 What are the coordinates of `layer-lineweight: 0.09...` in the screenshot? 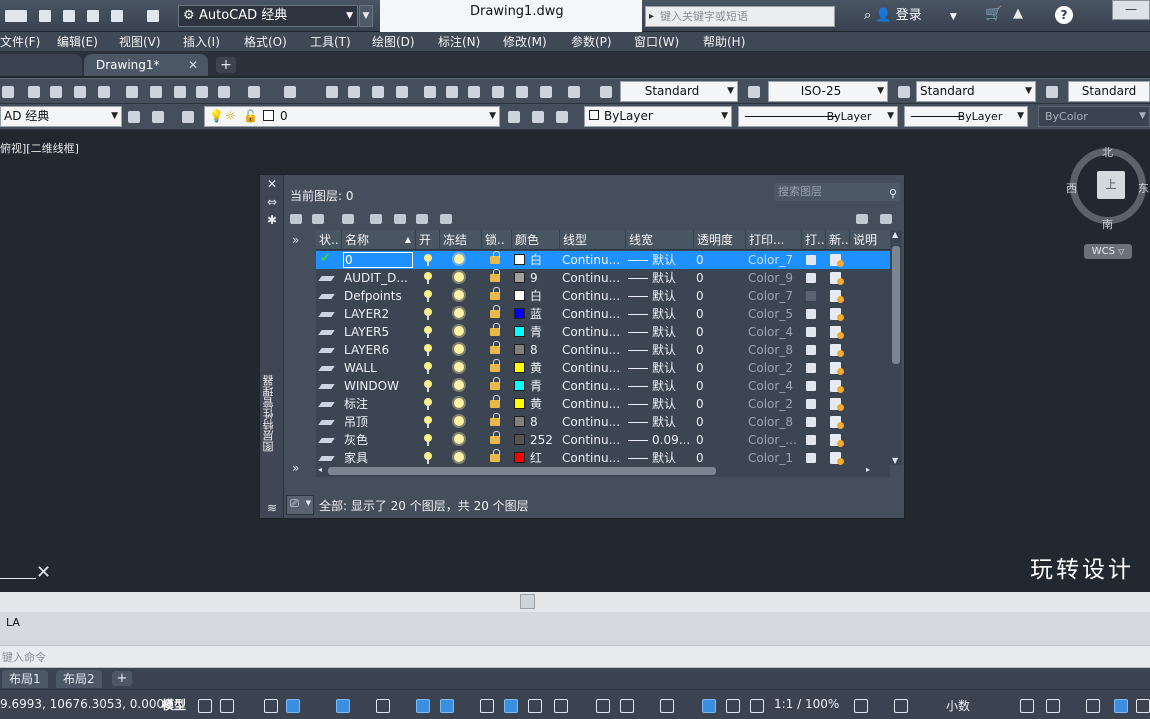 It's located at (673, 440).